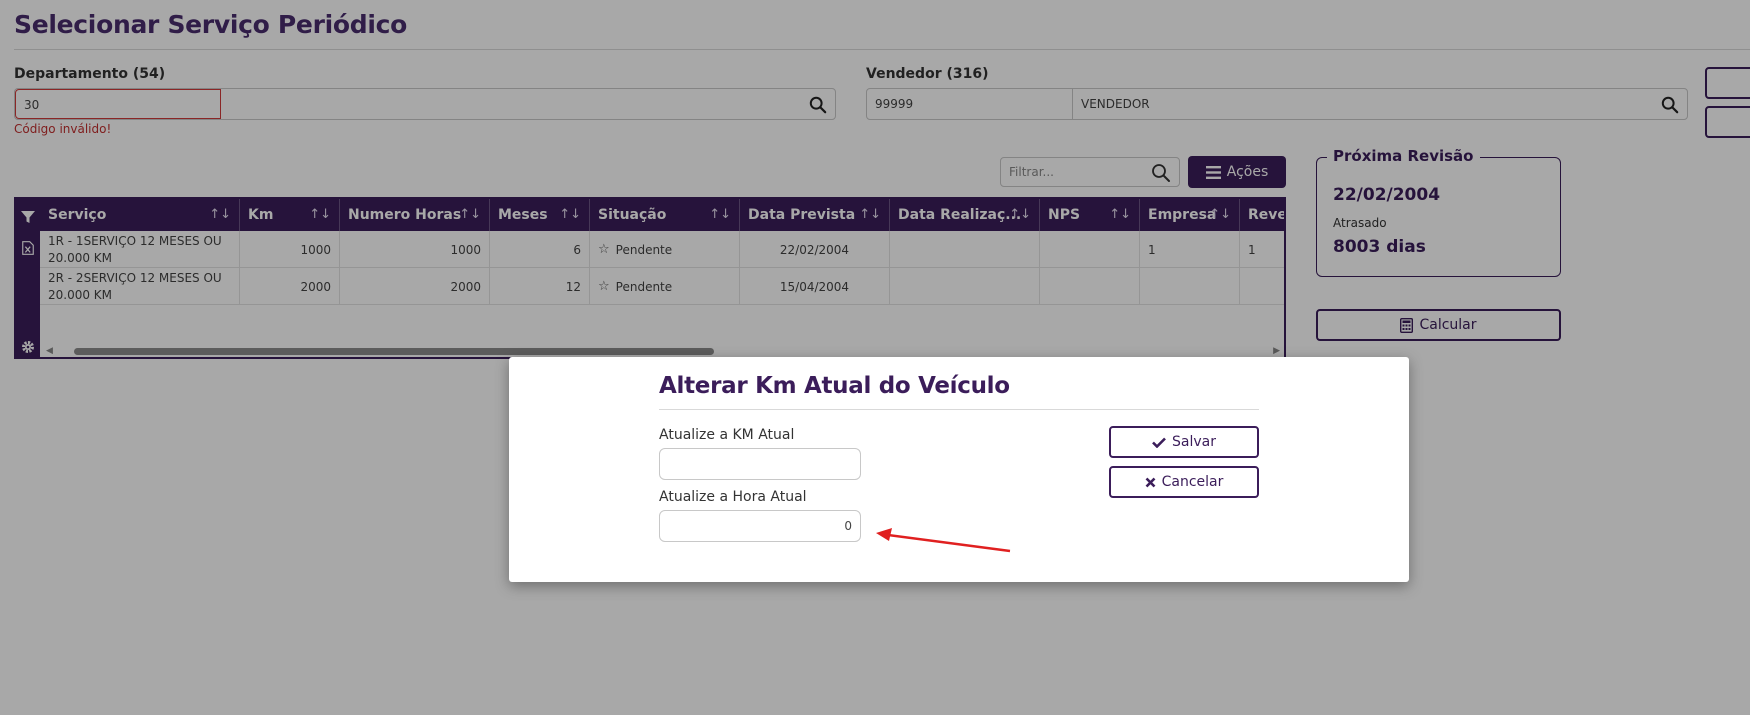  I want to click on cancelar-button: Cancelar, so click(1184, 482).